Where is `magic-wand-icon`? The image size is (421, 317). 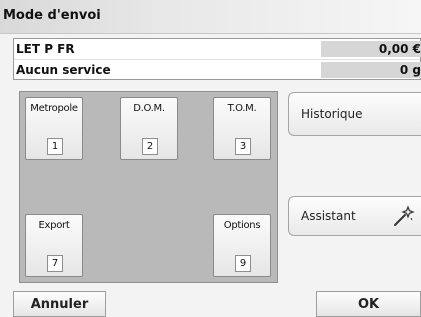
magic-wand-icon is located at coordinates (404, 215).